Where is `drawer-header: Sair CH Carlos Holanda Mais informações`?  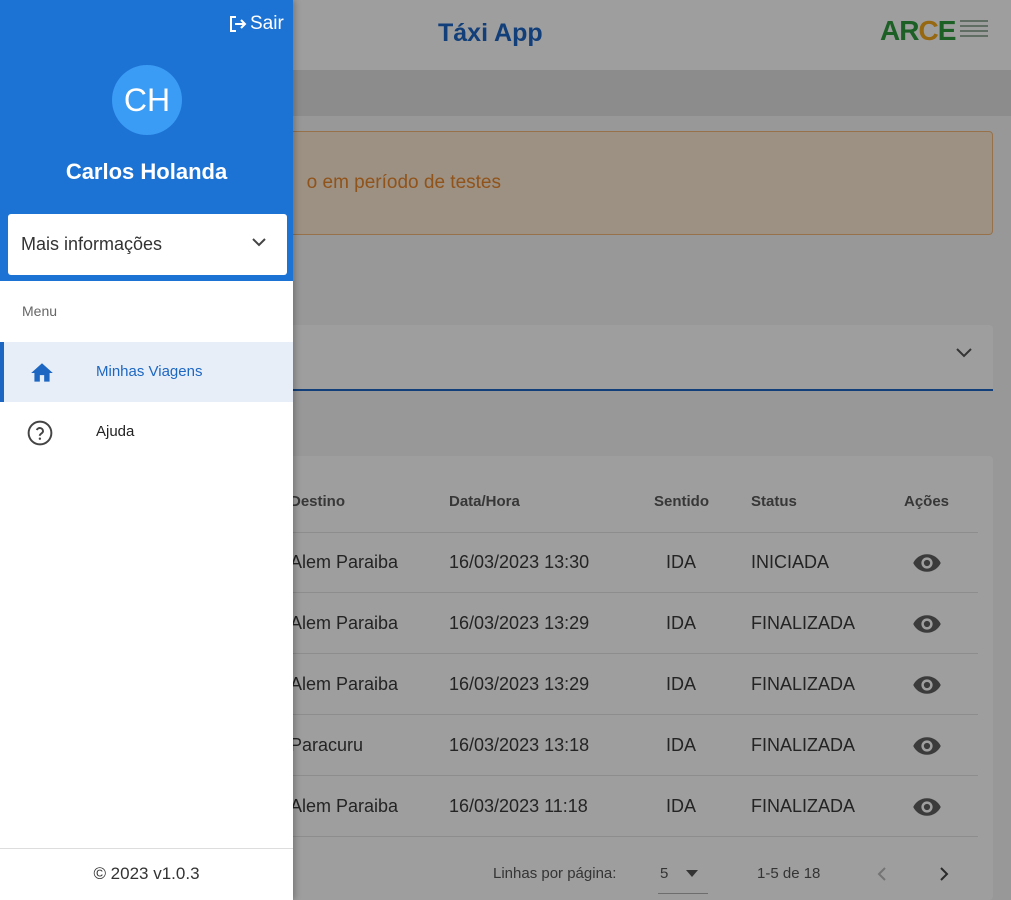
drawer-header: Sair CH Carlos Holanda Mais informações is located at coordinates (146, 140).